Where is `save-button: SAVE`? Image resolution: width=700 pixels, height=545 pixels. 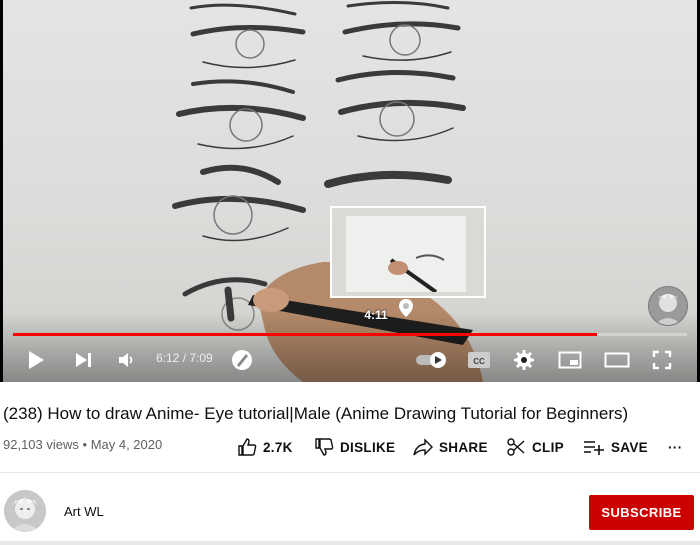 save-button: SAVE is located at coordinates (615, 447).